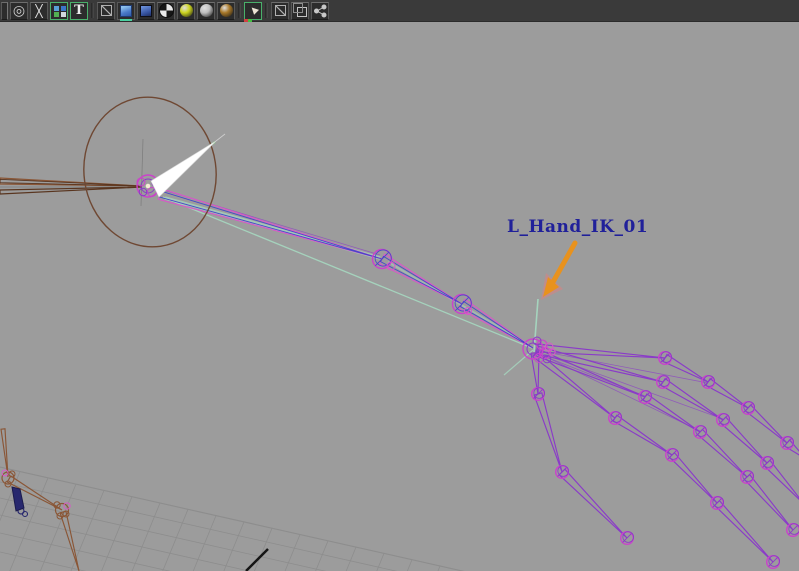 This screenshot has width=799, height=571. What do you see at coordinates (399, 11) in the screenshot?
I see `panel-toolbar: ◎ ╳ T ◀` at bounding box center [399, 11].